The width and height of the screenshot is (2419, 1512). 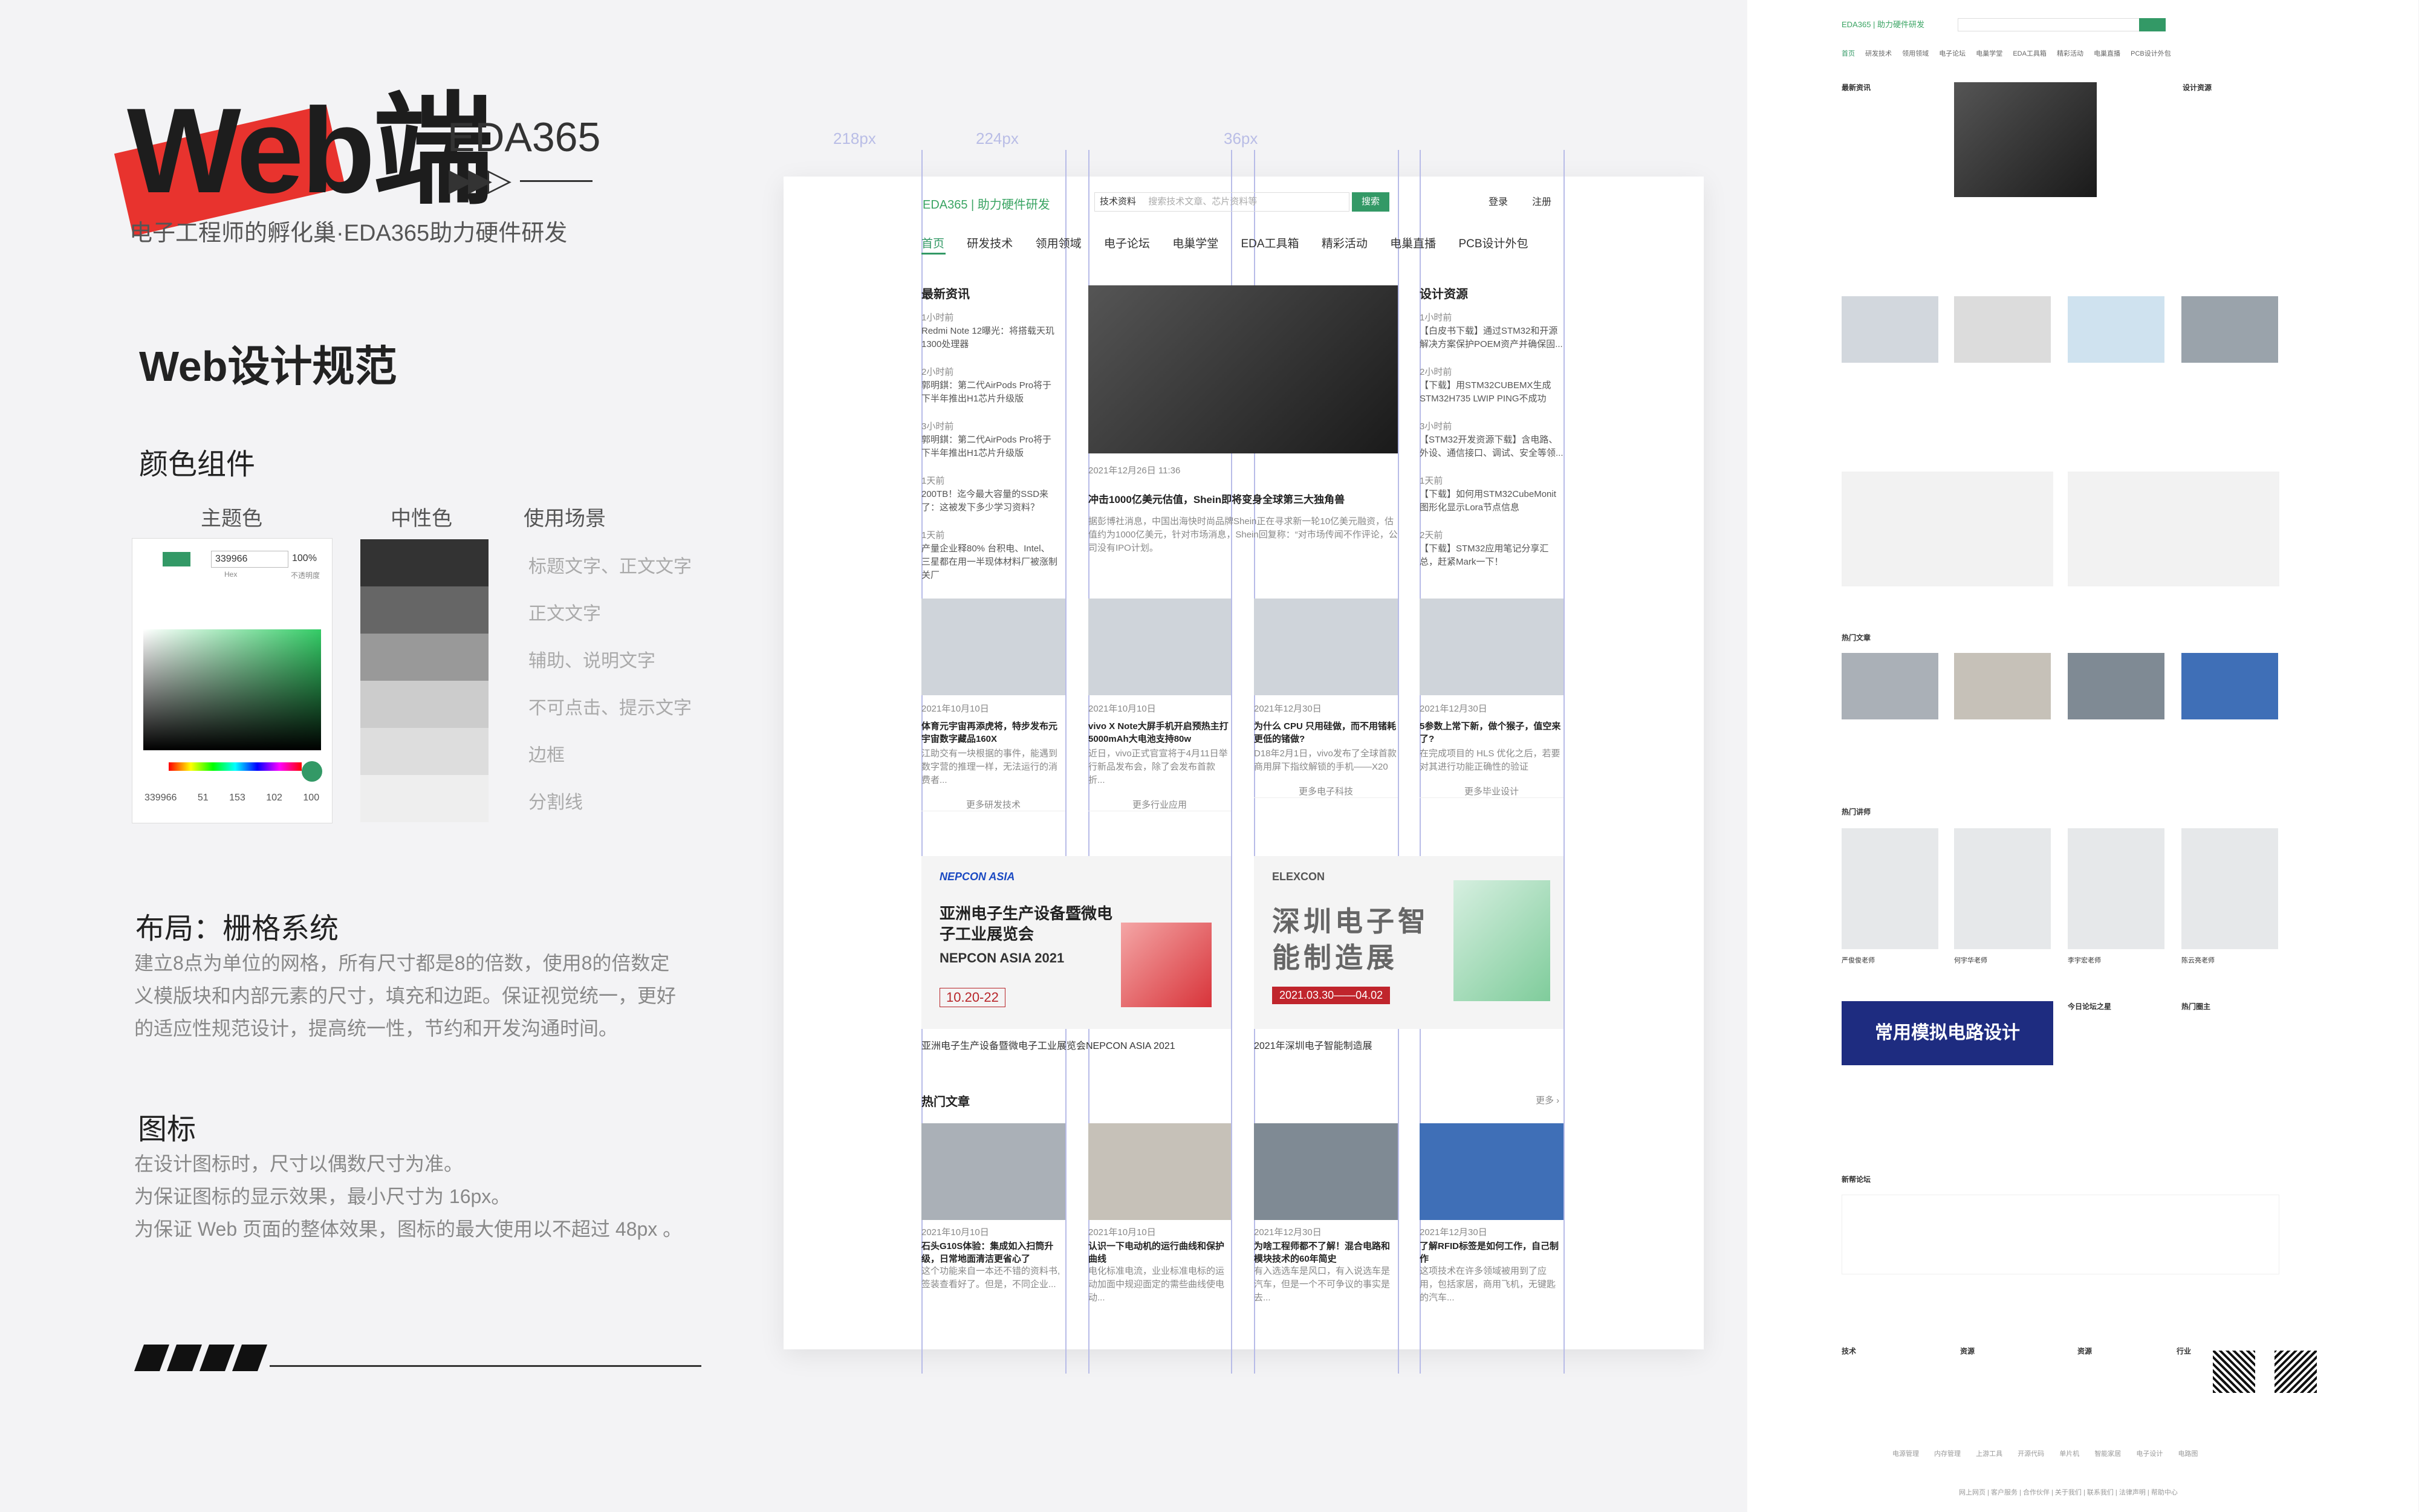 I want to click on footer-link: 内存管理, so click(x=1947, y=1454).